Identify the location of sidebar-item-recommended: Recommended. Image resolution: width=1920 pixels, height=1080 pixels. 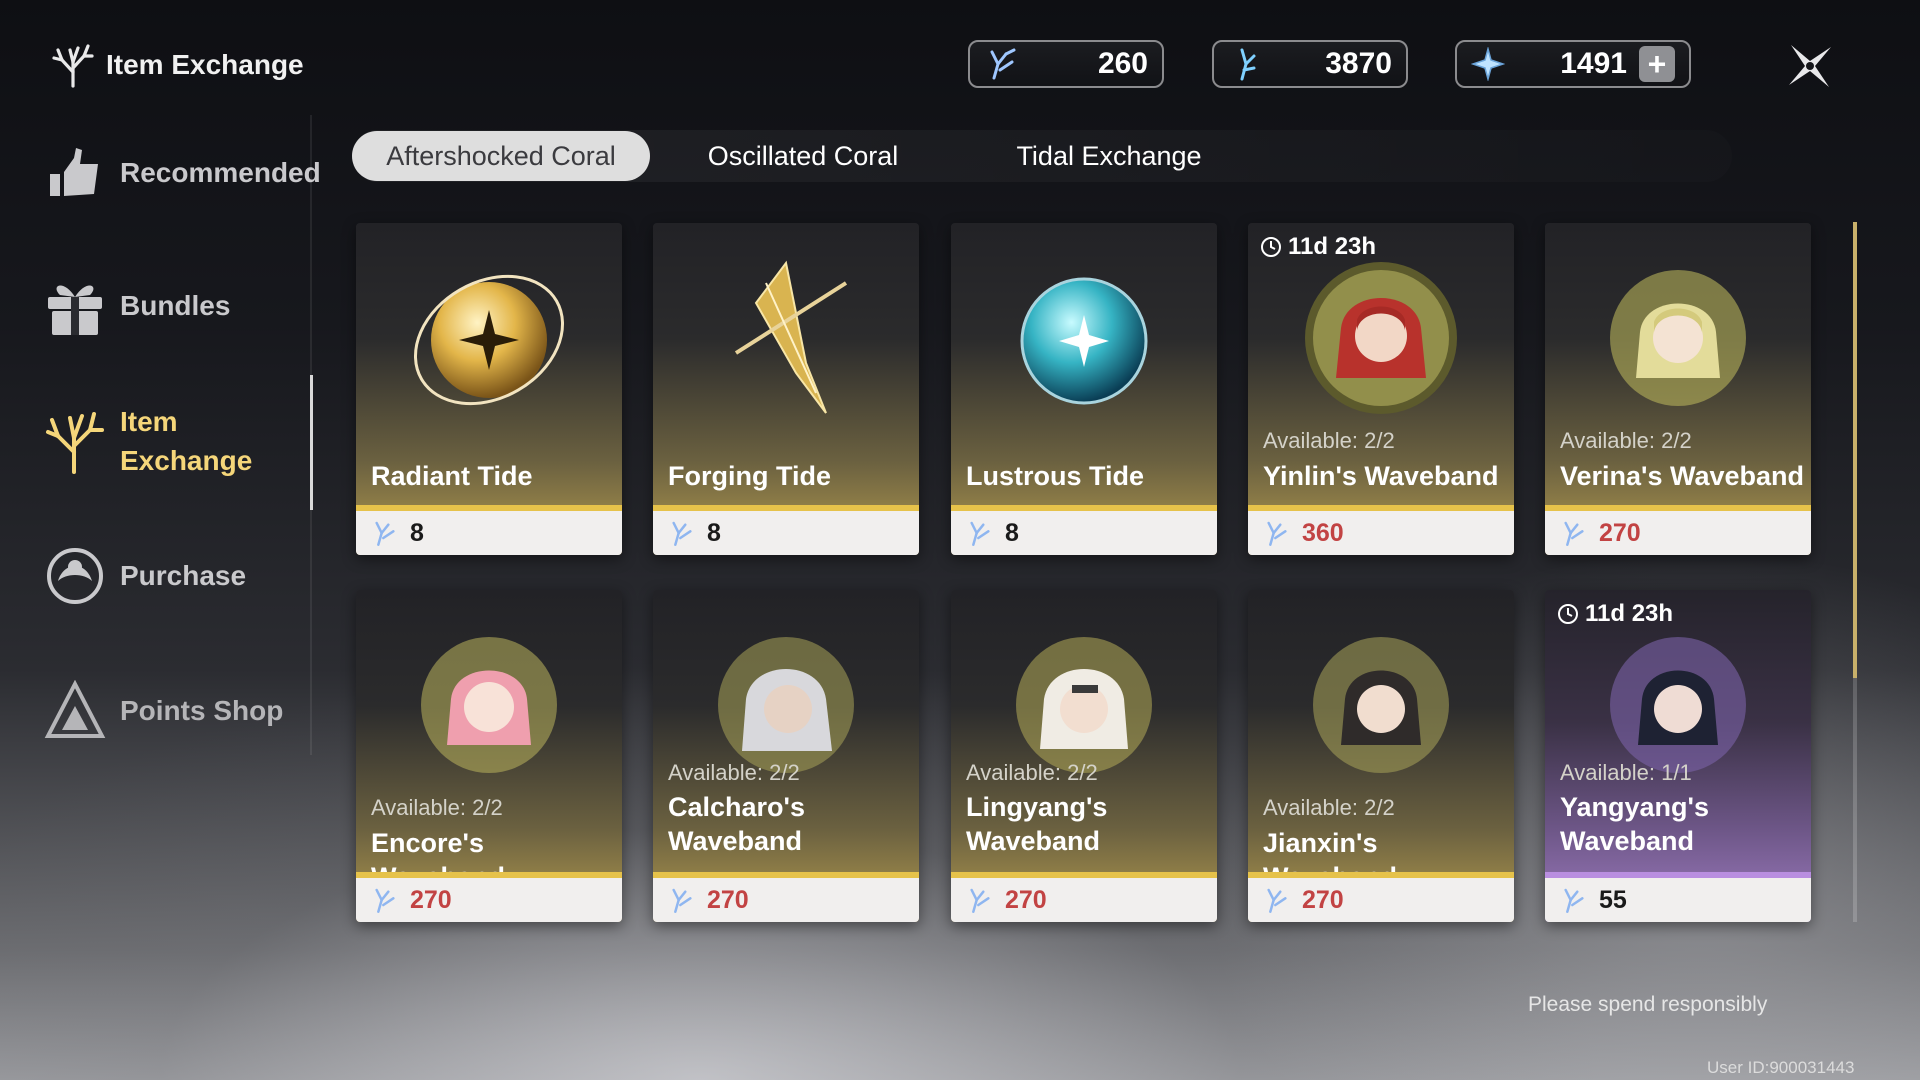
(182, 173).